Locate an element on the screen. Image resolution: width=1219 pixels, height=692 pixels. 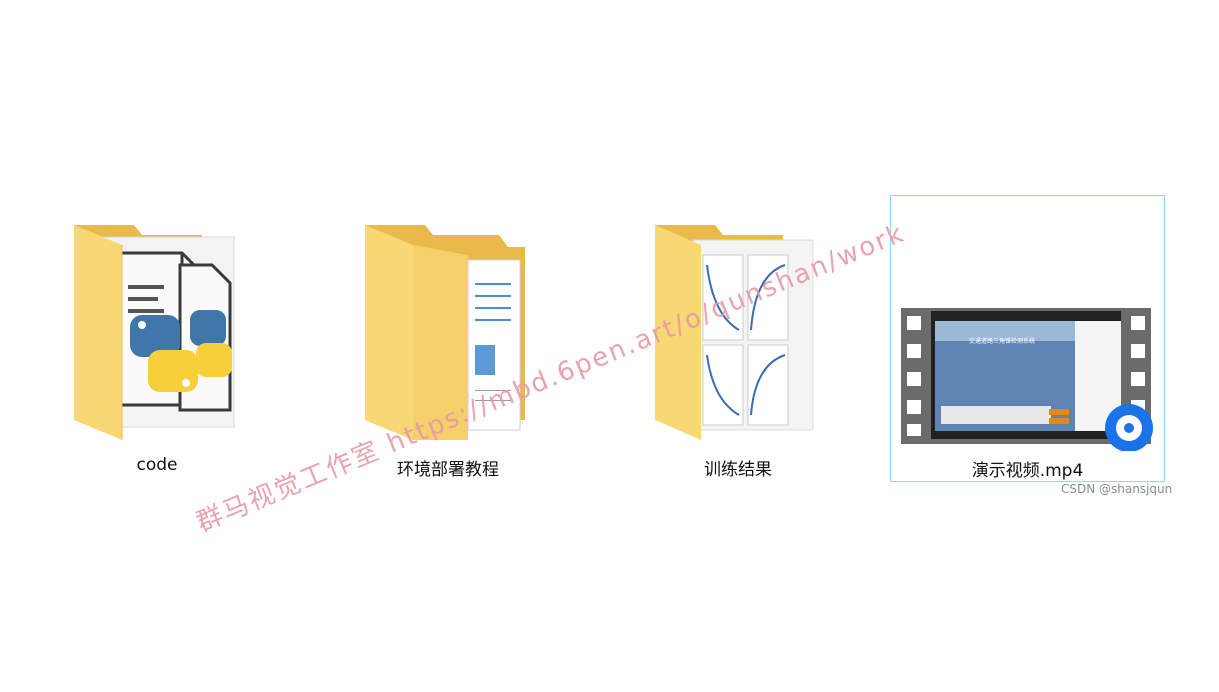
video-file-icon is located at coordinates (1027, 379).